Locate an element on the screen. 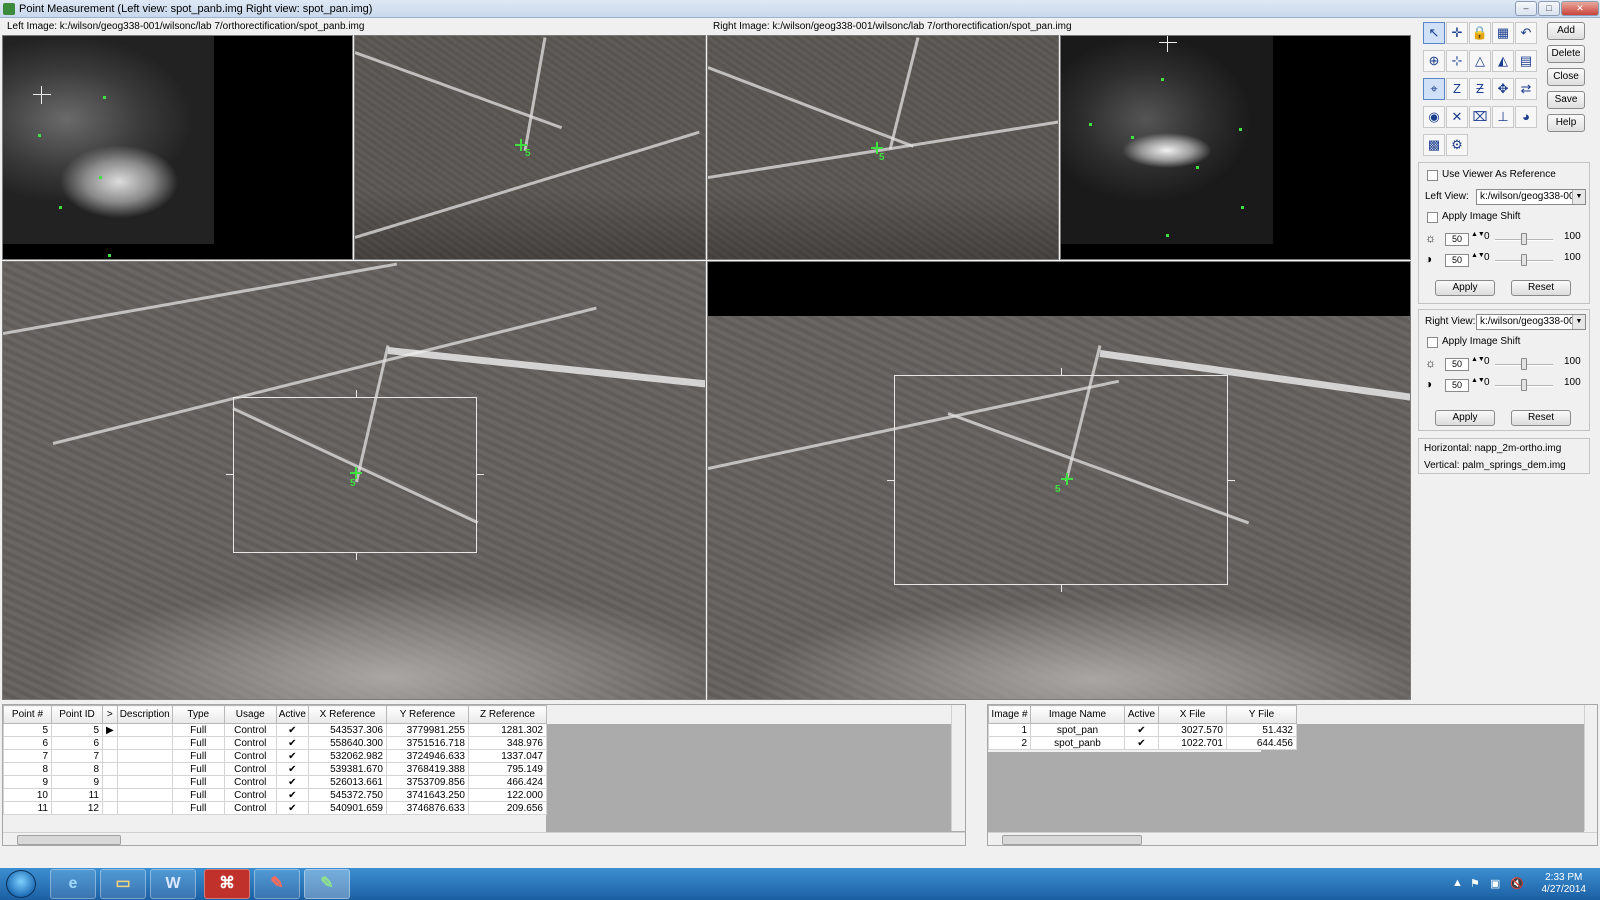 This screenshot has height=900, width=1600. create-point-icon: ⊹ is located at coordinates (1457, 61).